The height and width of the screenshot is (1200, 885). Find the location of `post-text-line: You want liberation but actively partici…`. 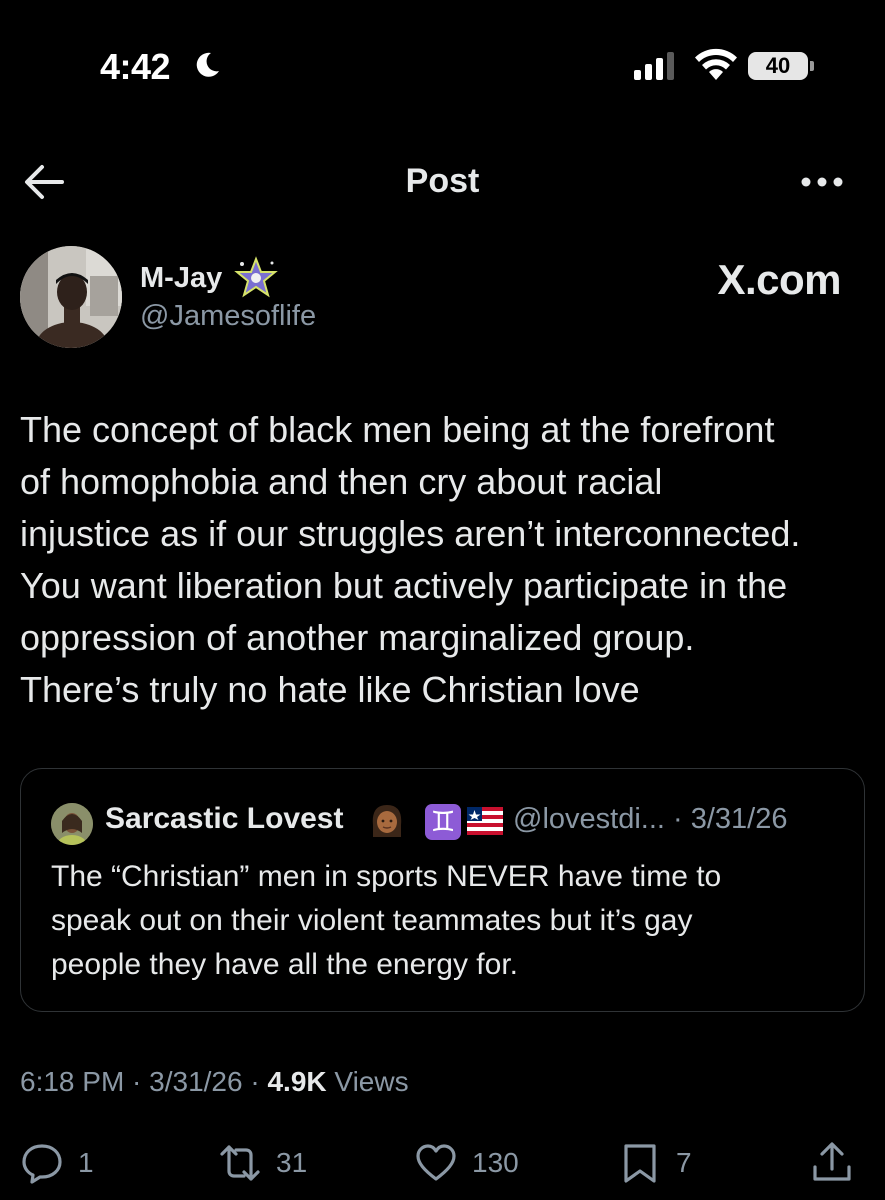

post-text-line: You want liberation but actively partici… is located at coordinates (404, 585).